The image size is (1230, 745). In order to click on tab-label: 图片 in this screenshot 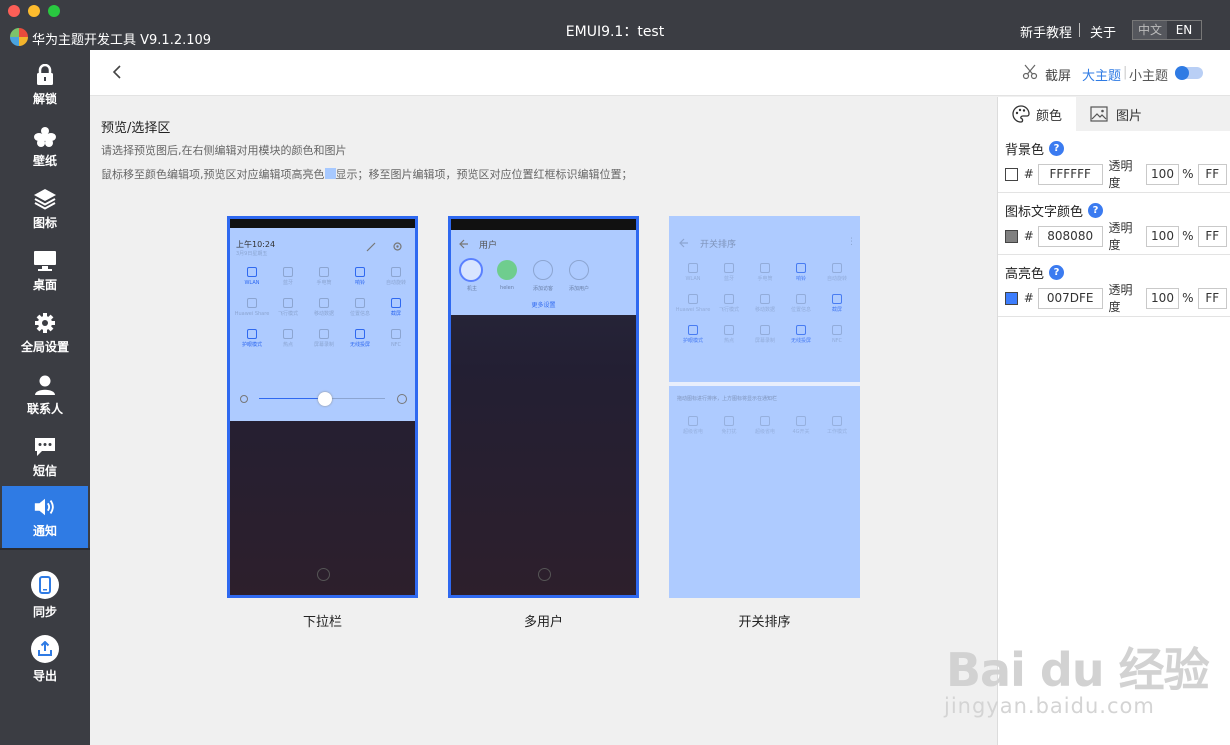, I will do `click(1129, 116)`.